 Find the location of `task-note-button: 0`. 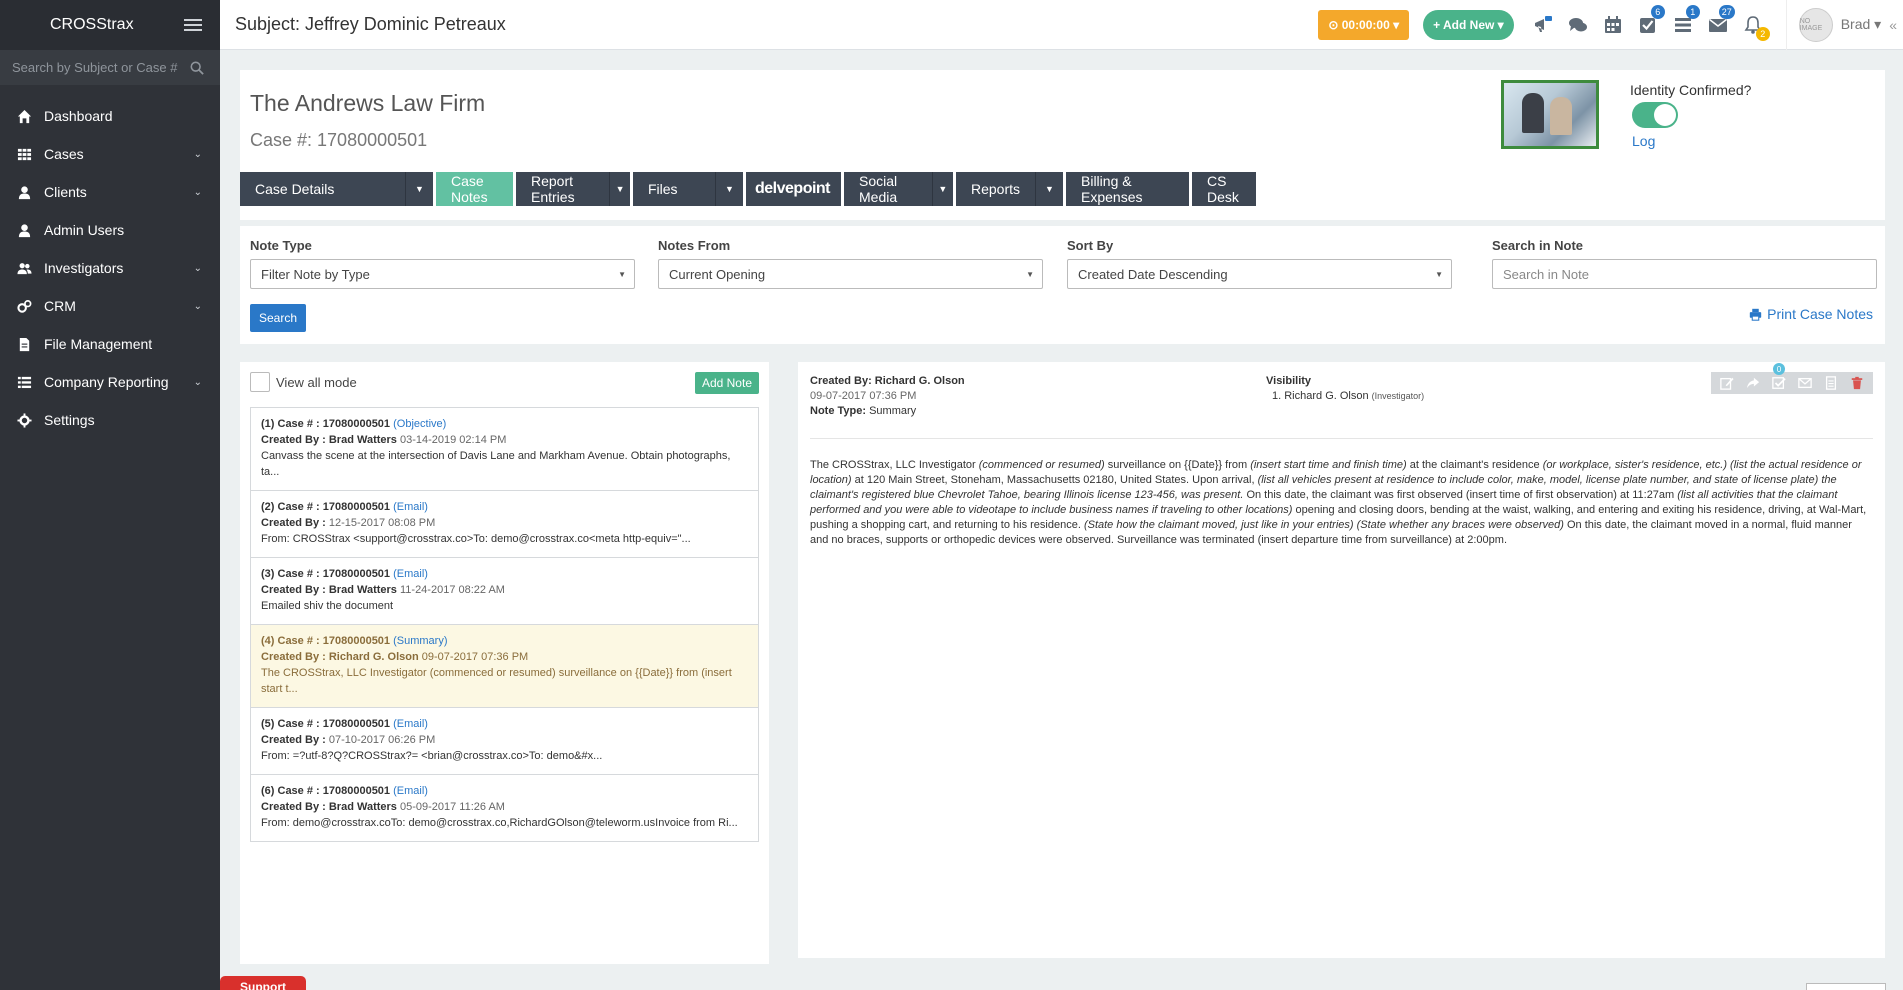

task-note-button: 0 is located at coordinates (1779, 377).